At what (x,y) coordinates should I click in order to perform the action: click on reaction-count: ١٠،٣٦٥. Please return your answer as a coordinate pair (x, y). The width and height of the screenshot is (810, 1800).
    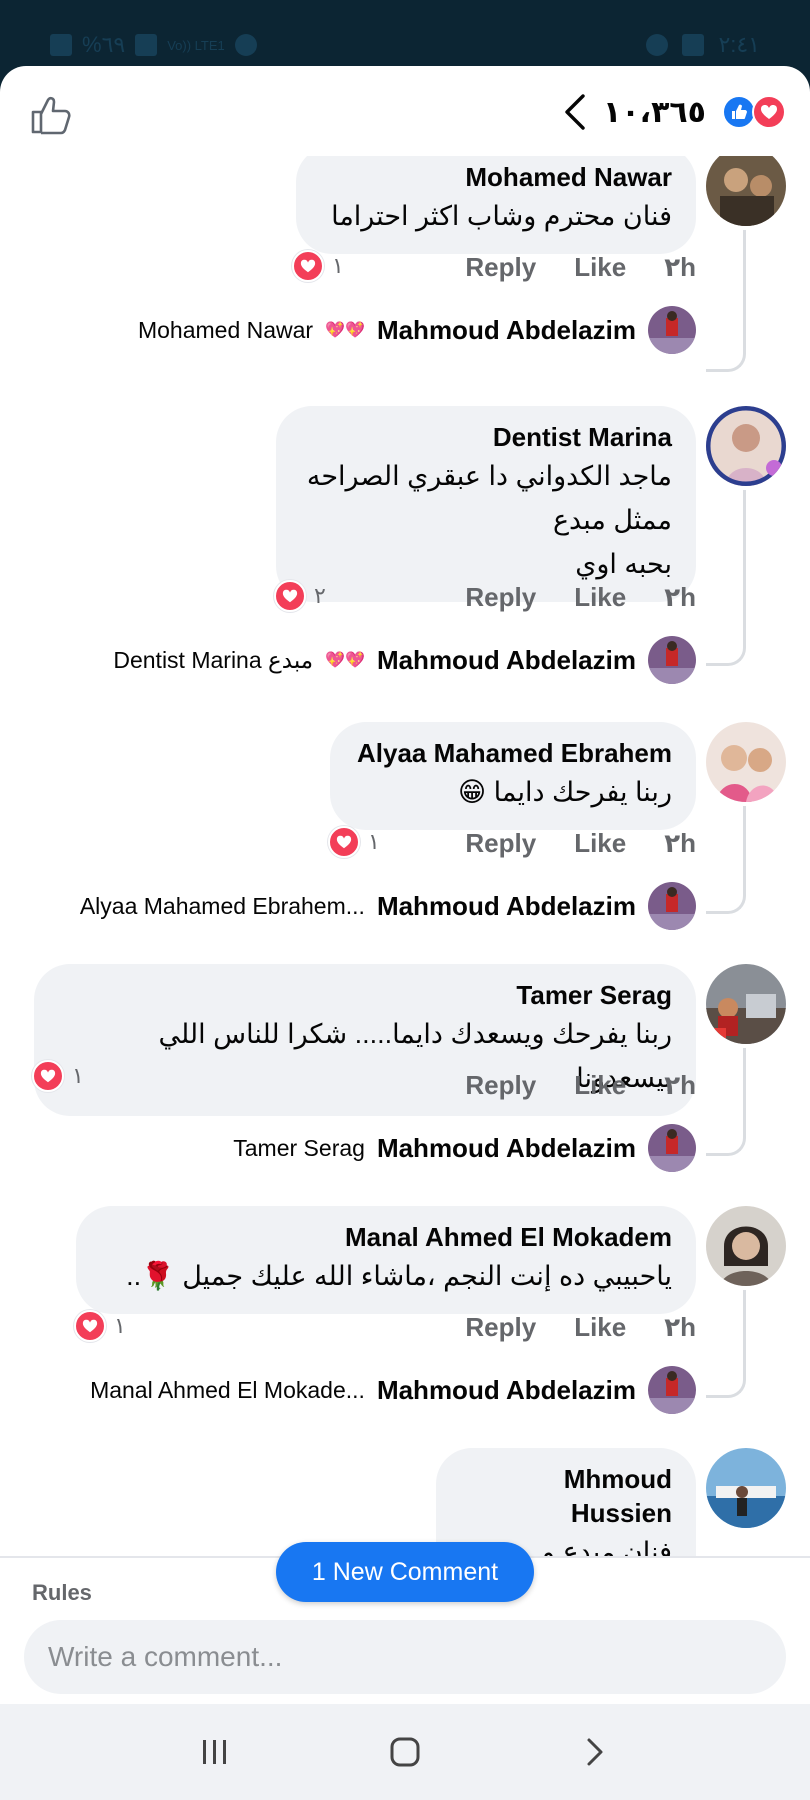
    Looking at the image, I should click on (654, 112).